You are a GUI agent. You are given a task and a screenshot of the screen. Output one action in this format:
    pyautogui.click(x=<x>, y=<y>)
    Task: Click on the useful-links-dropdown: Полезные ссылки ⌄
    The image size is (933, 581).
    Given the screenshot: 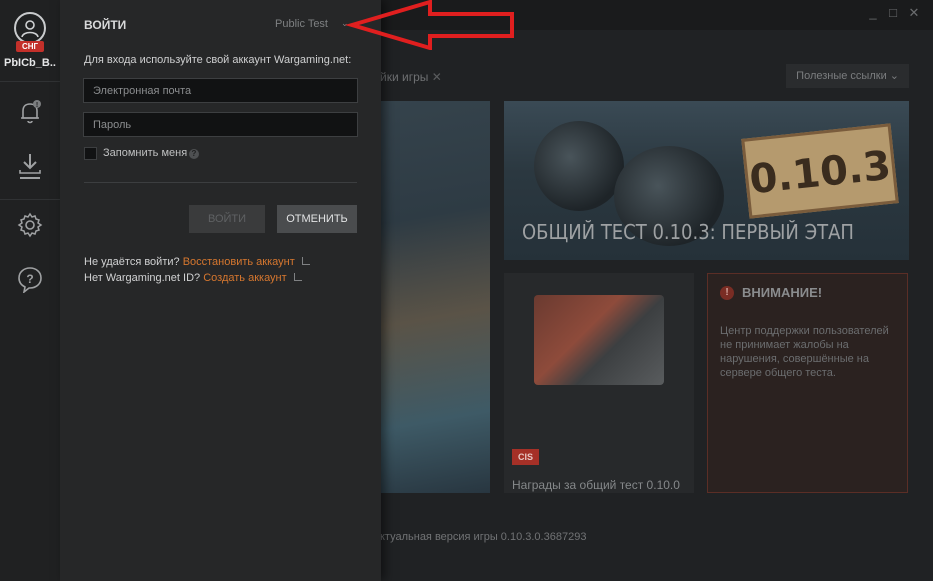 What is the action you would take?
    pyautogui.click(x=847, y=76)
    